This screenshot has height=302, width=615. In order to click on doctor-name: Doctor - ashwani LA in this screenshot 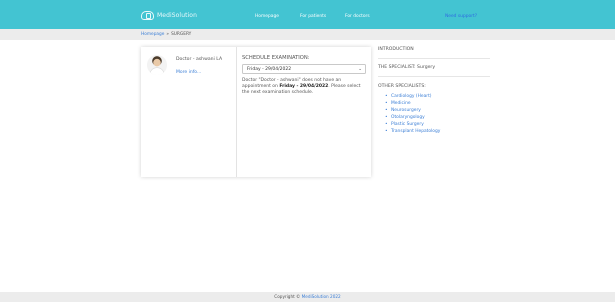, I will do `click(199, 59)`.